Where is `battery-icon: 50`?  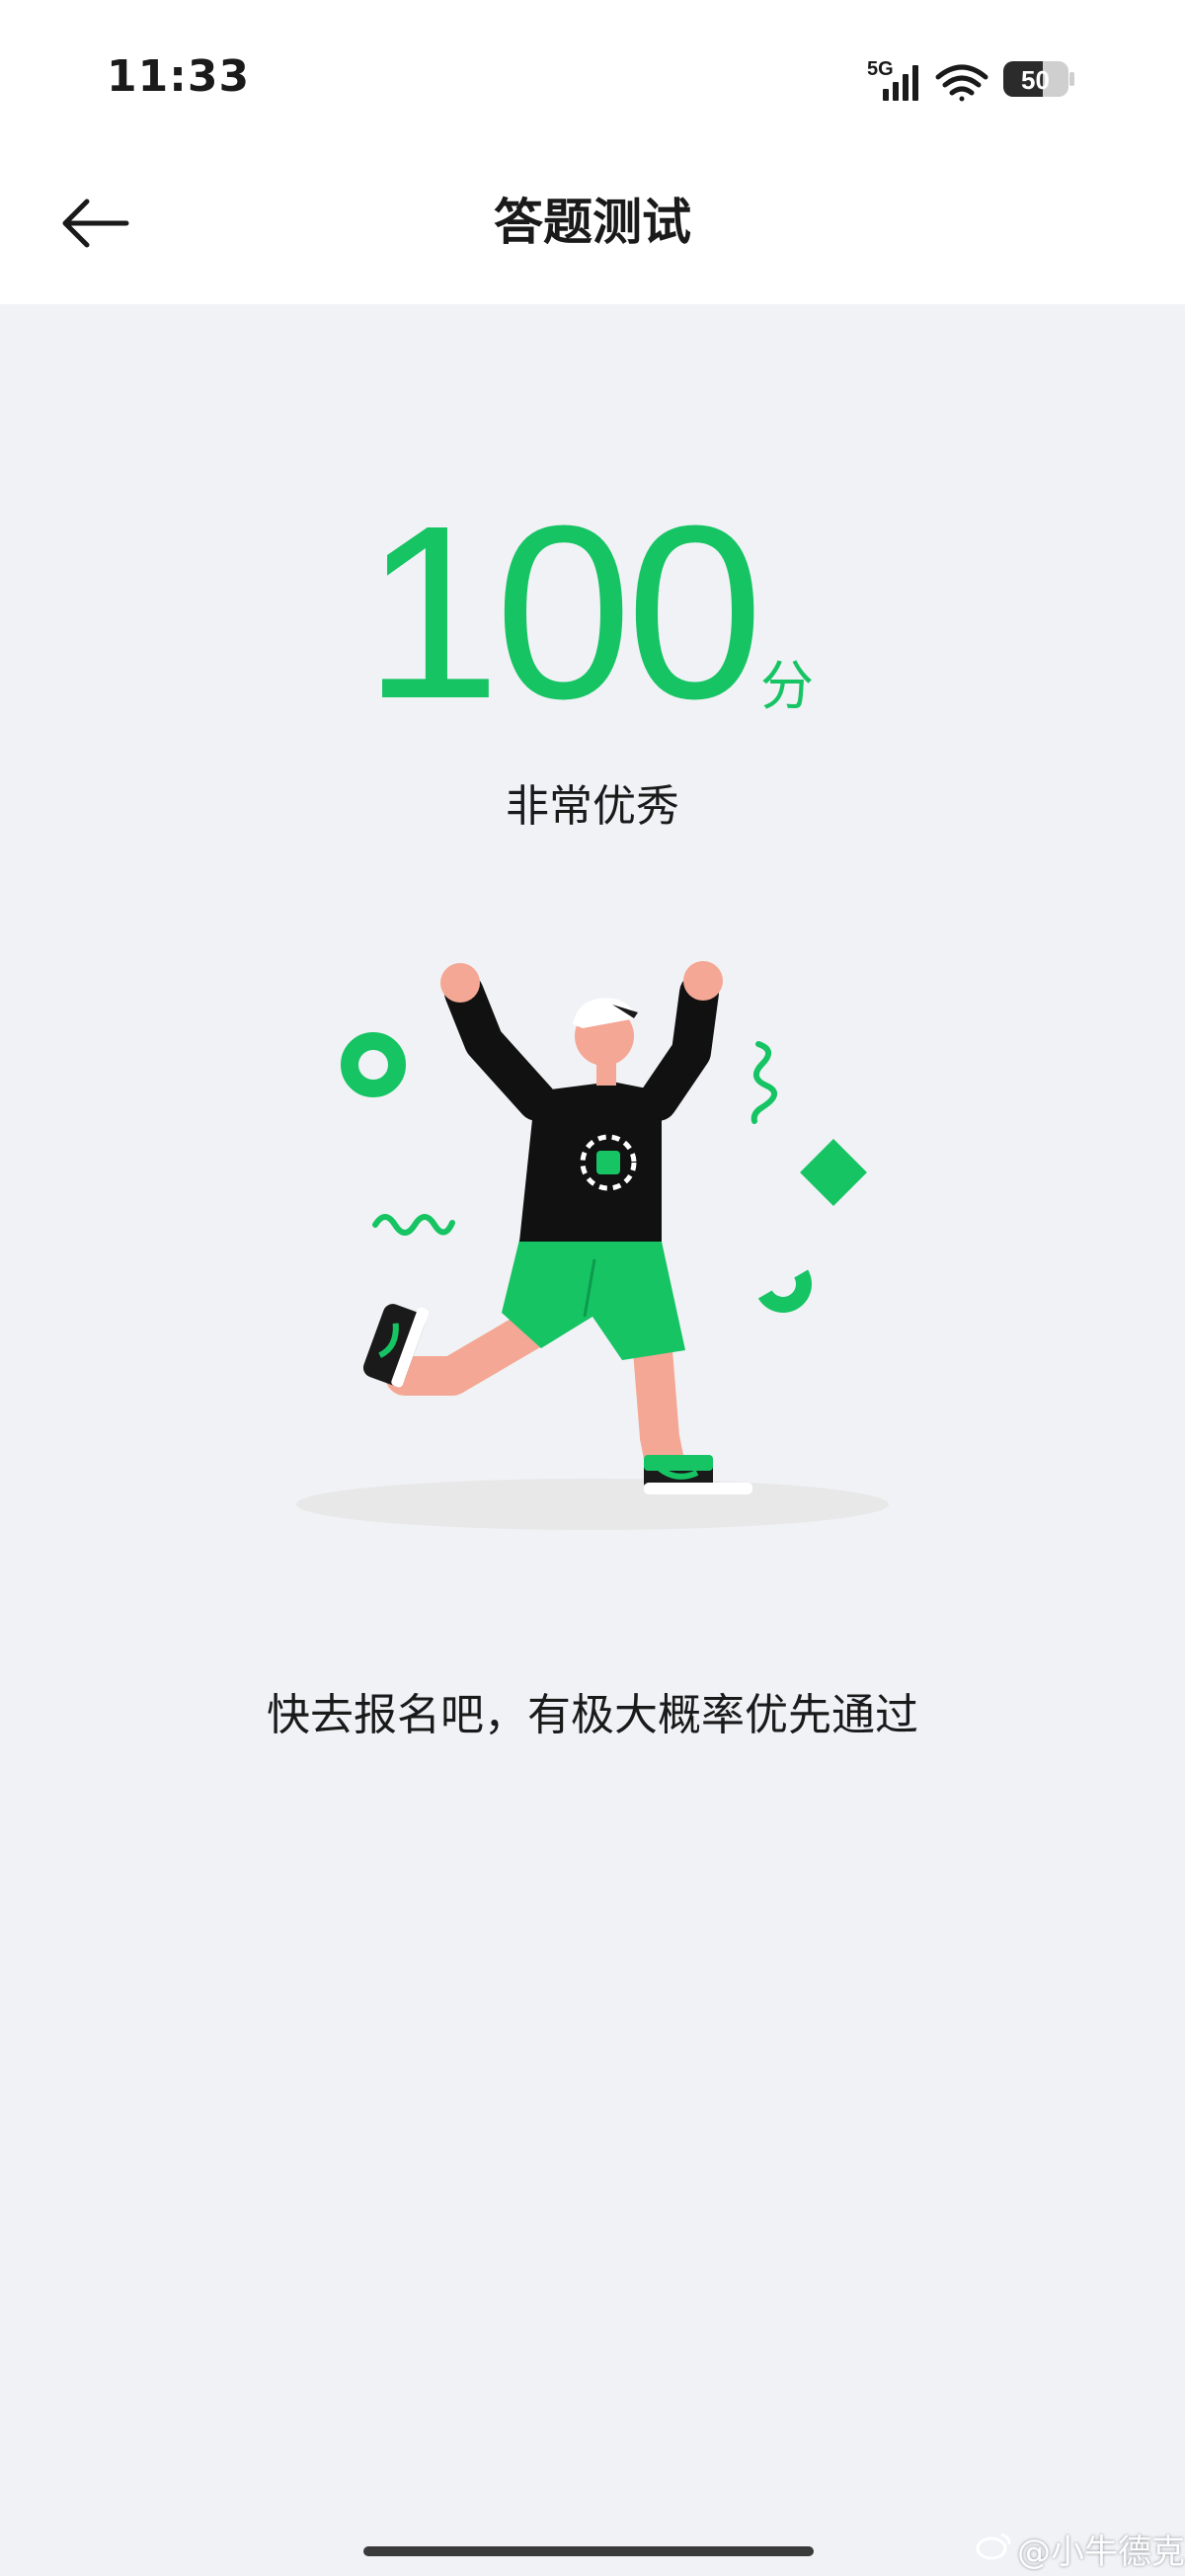
battery-icon: 50 is located at coordinates (1038, 79).